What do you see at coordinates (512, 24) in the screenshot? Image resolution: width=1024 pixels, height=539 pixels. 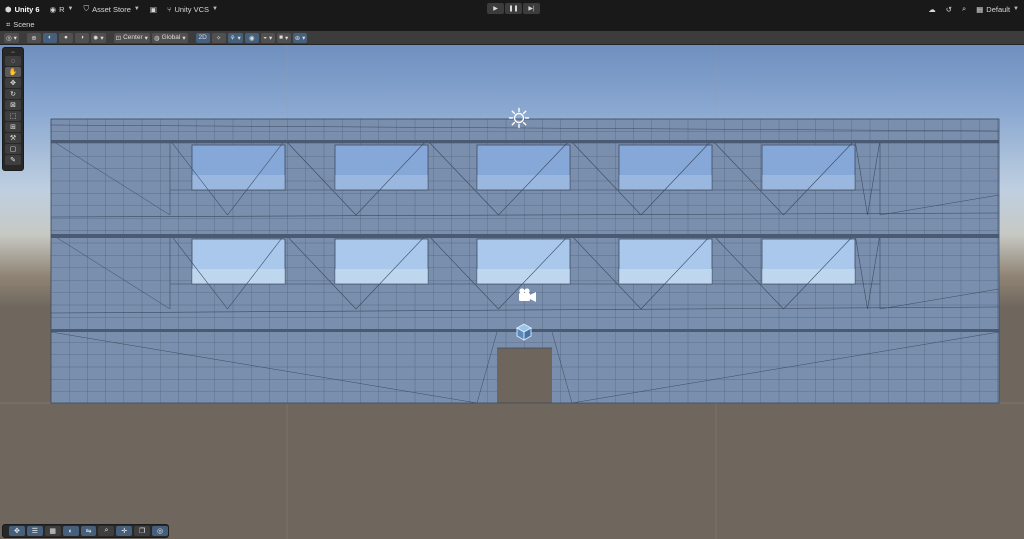 I see `tab-bar: ⌗ Scene` at bounding box center [512, 24].